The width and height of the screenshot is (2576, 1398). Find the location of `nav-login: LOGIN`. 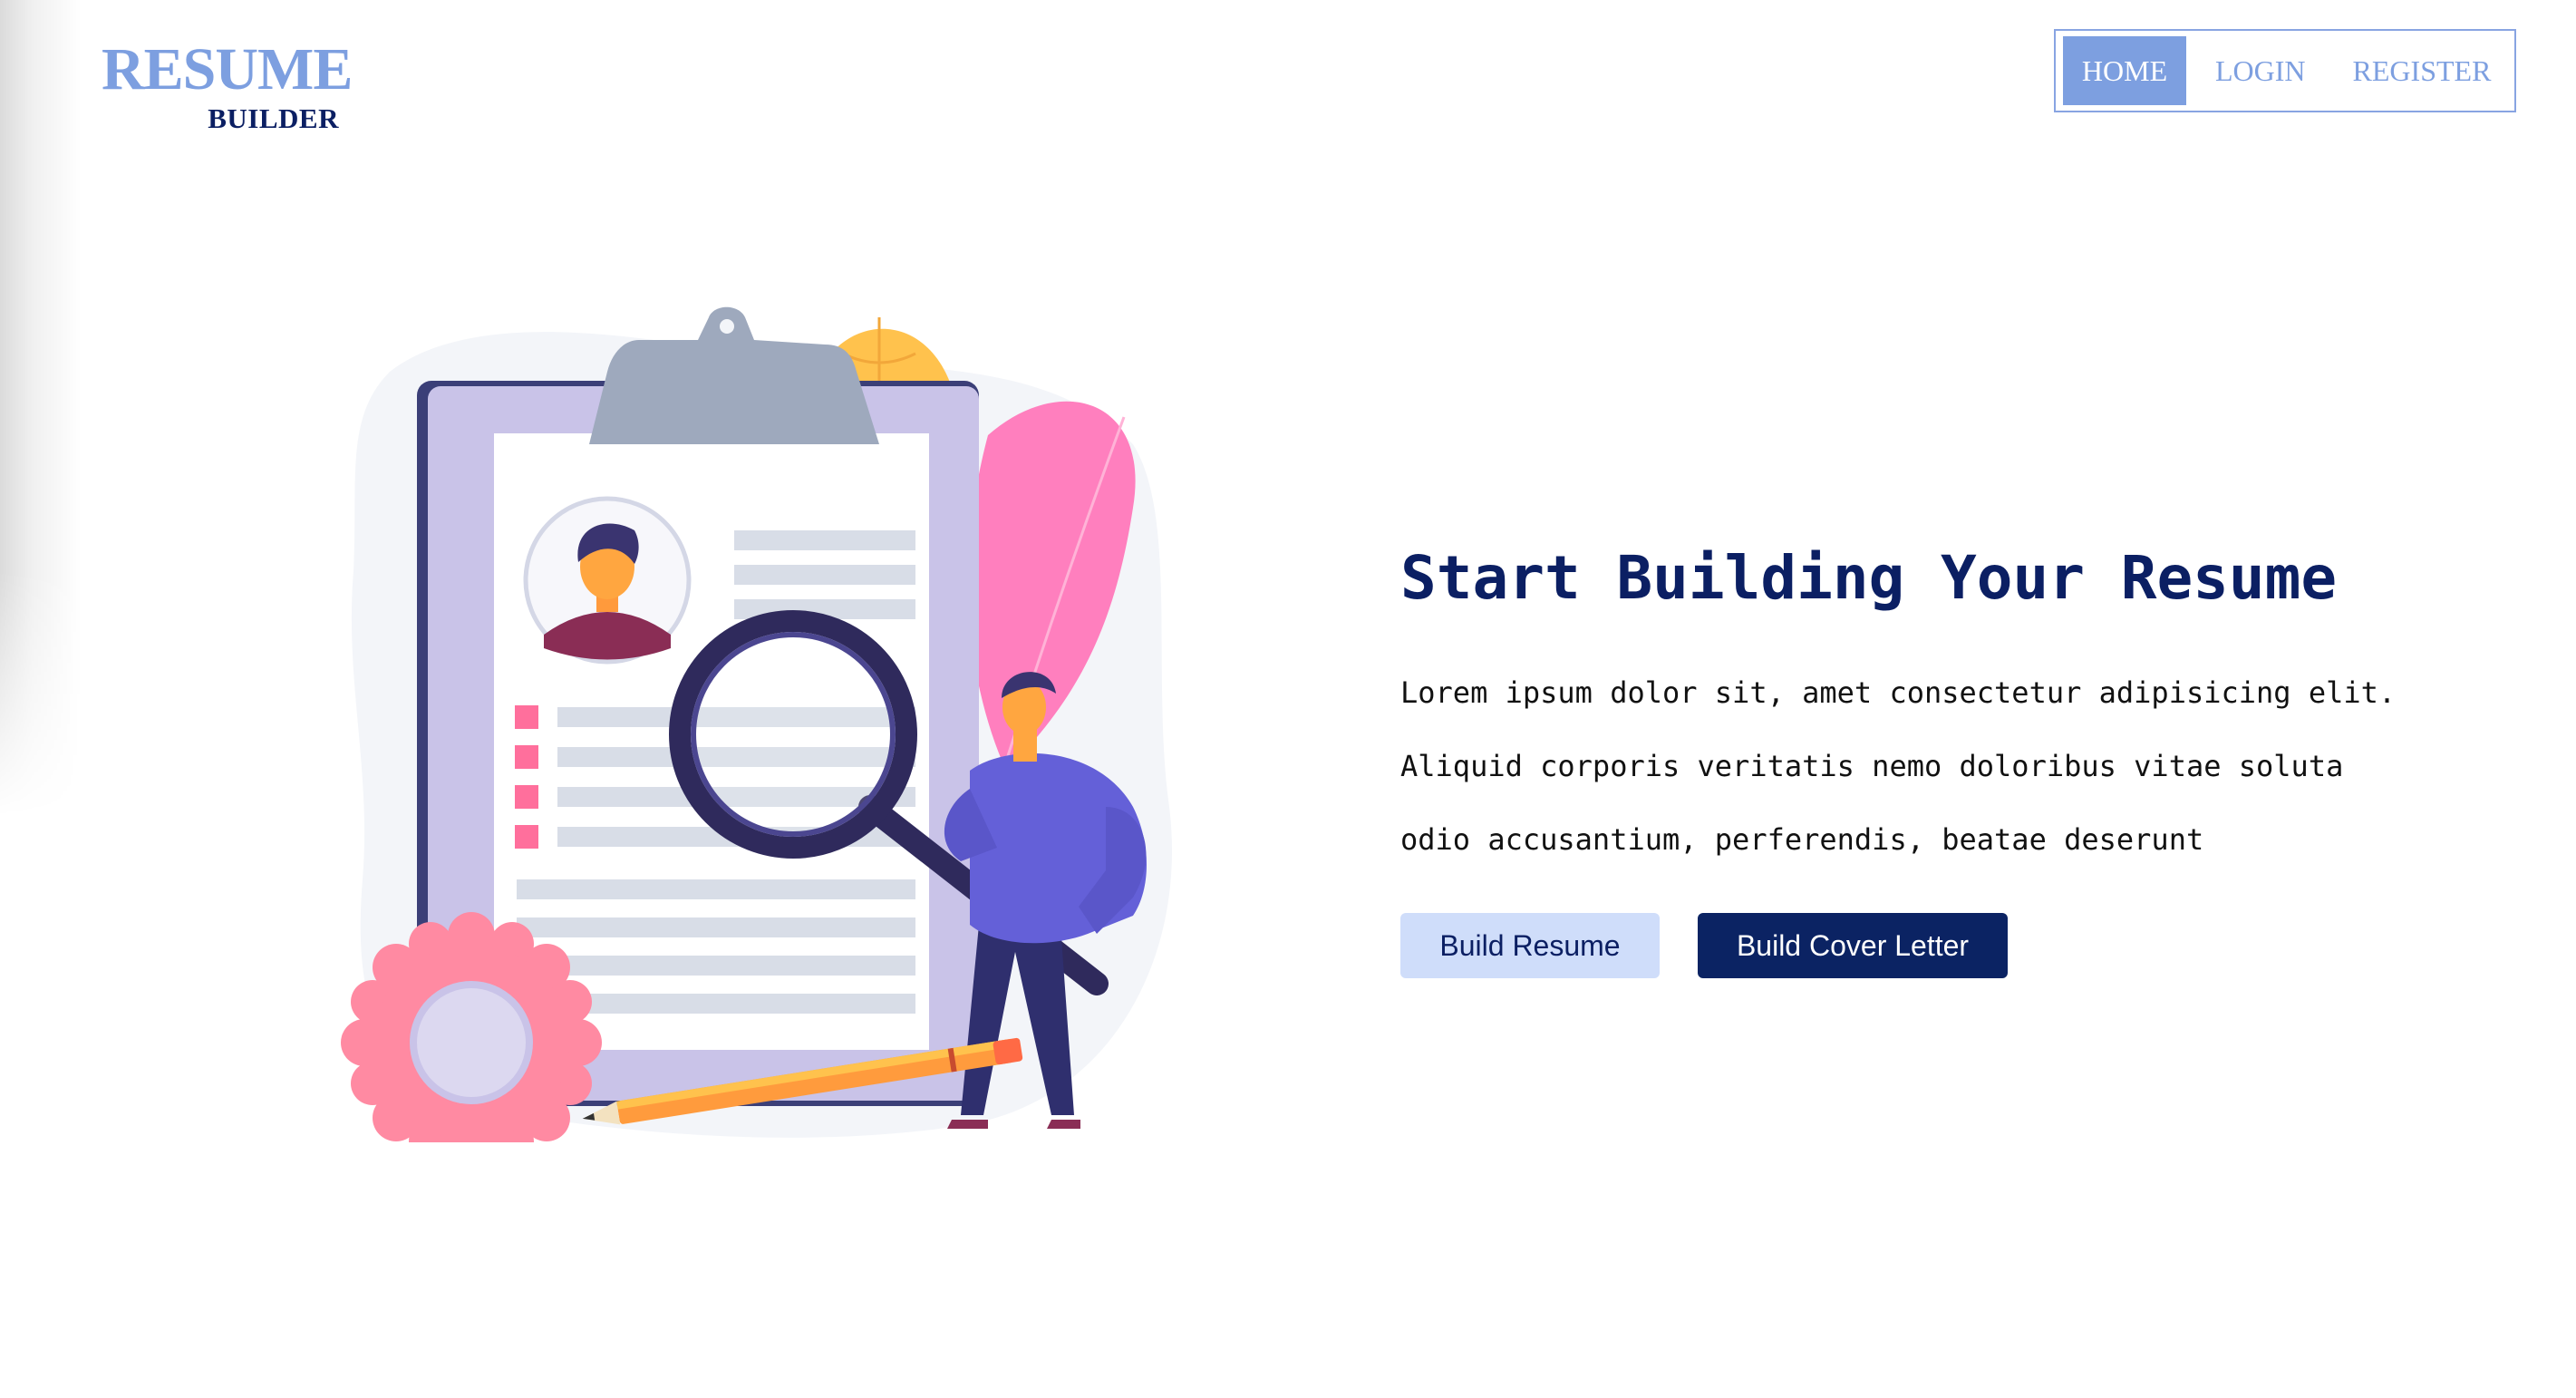

nav-login: LOGIN is located at coordinates (2260, 70).